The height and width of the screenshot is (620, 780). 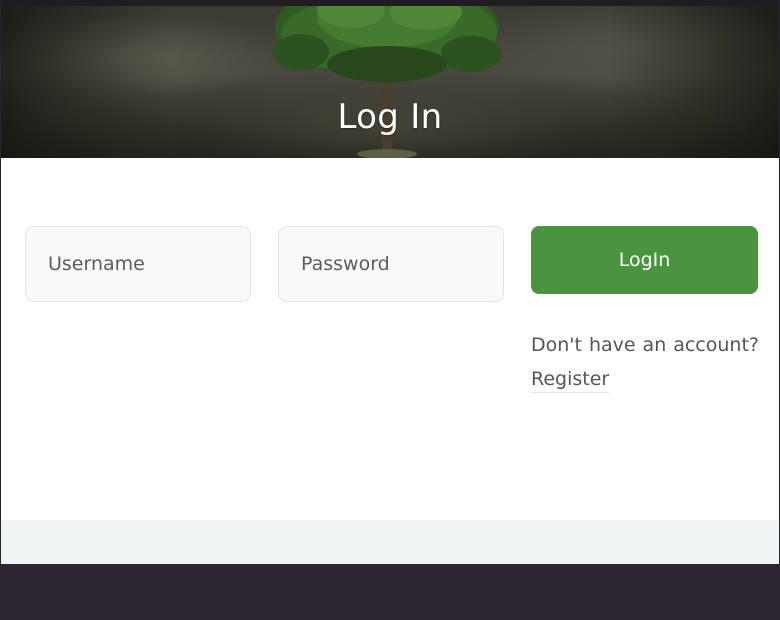 What do you see at coordinates (570, 380) in the screenshot?
I see `register-link: Register` at bounding box center [570, 380].